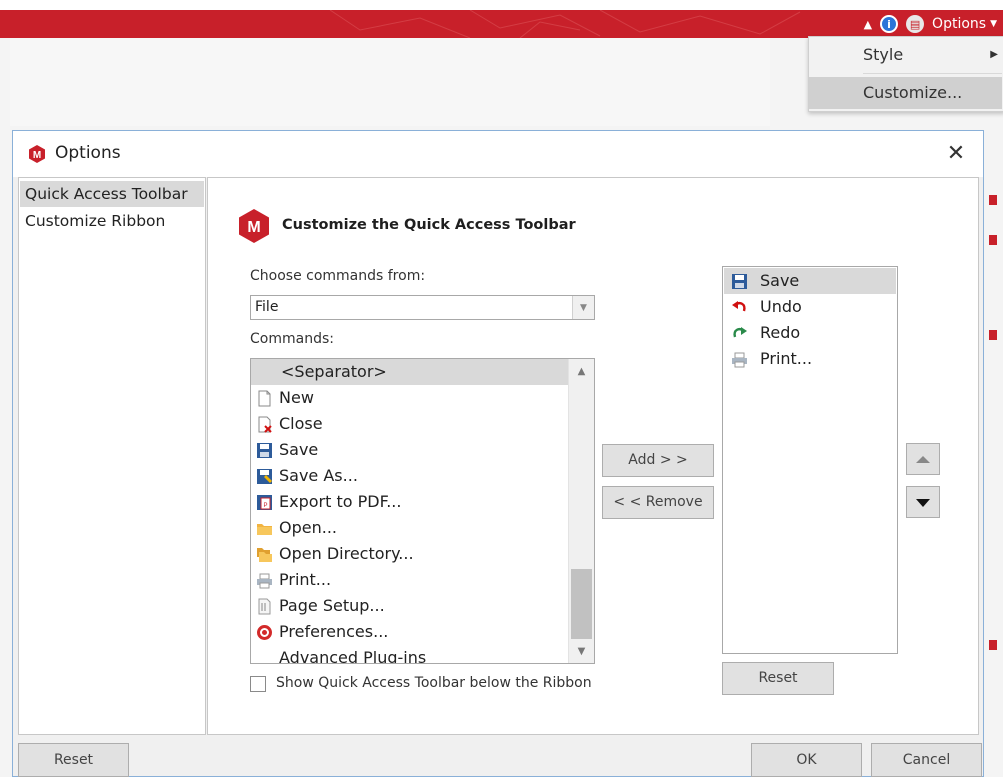 Image resolution: width=1003 pixels, height=777 pixels. Describe the element at coordinates (409, 398) in the screenshot. I see `list-item: New` at that location.